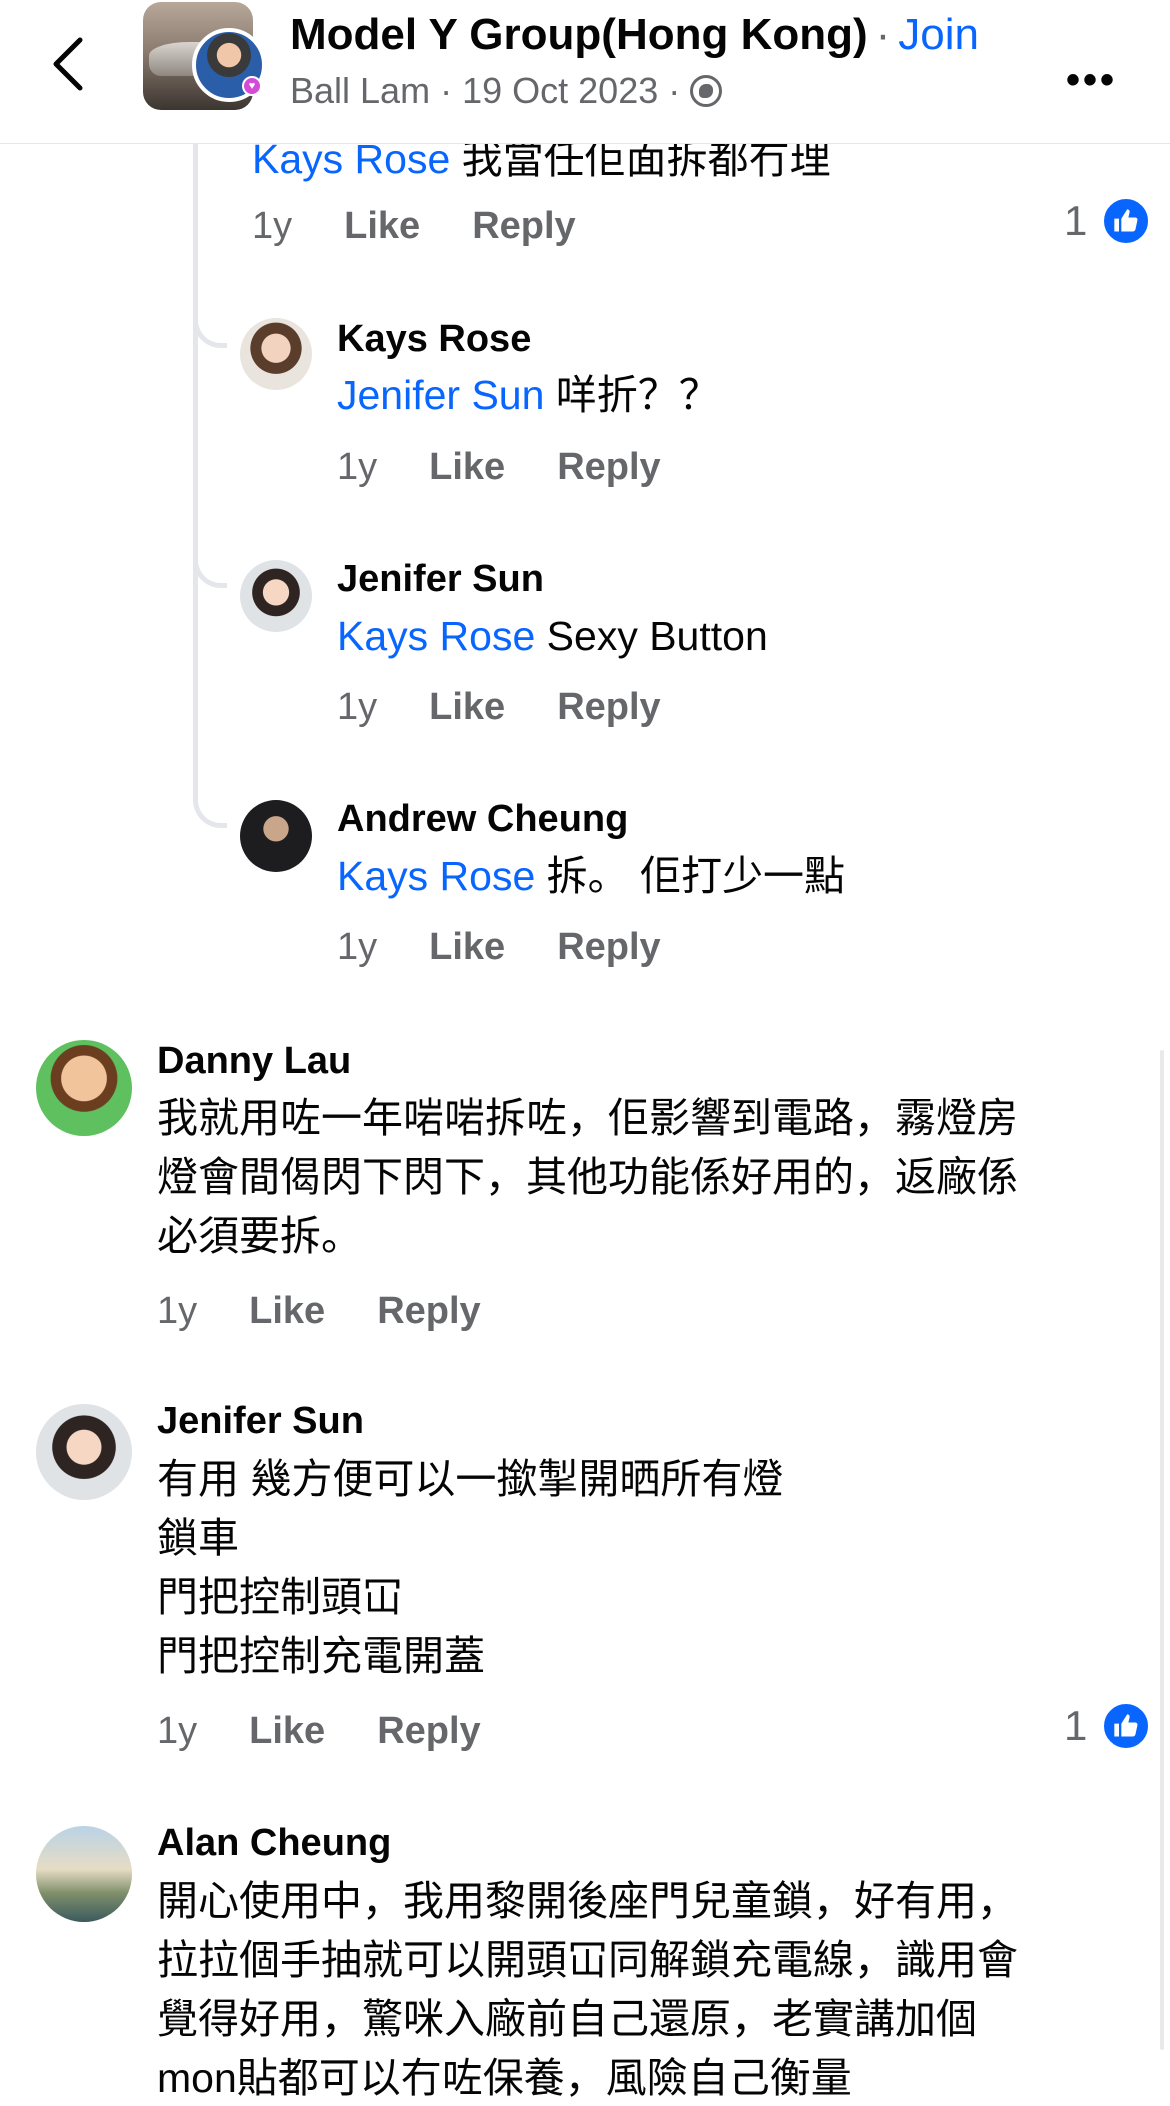 The height and width of the screenshot is (2106, 1170). What do you see at coordinates (567, 2019) in the screenshot?
I see `comment-body-line: 覺得好用，驚咪入廠前自己還原，老實講加個` at bounding box center [567, 2019].